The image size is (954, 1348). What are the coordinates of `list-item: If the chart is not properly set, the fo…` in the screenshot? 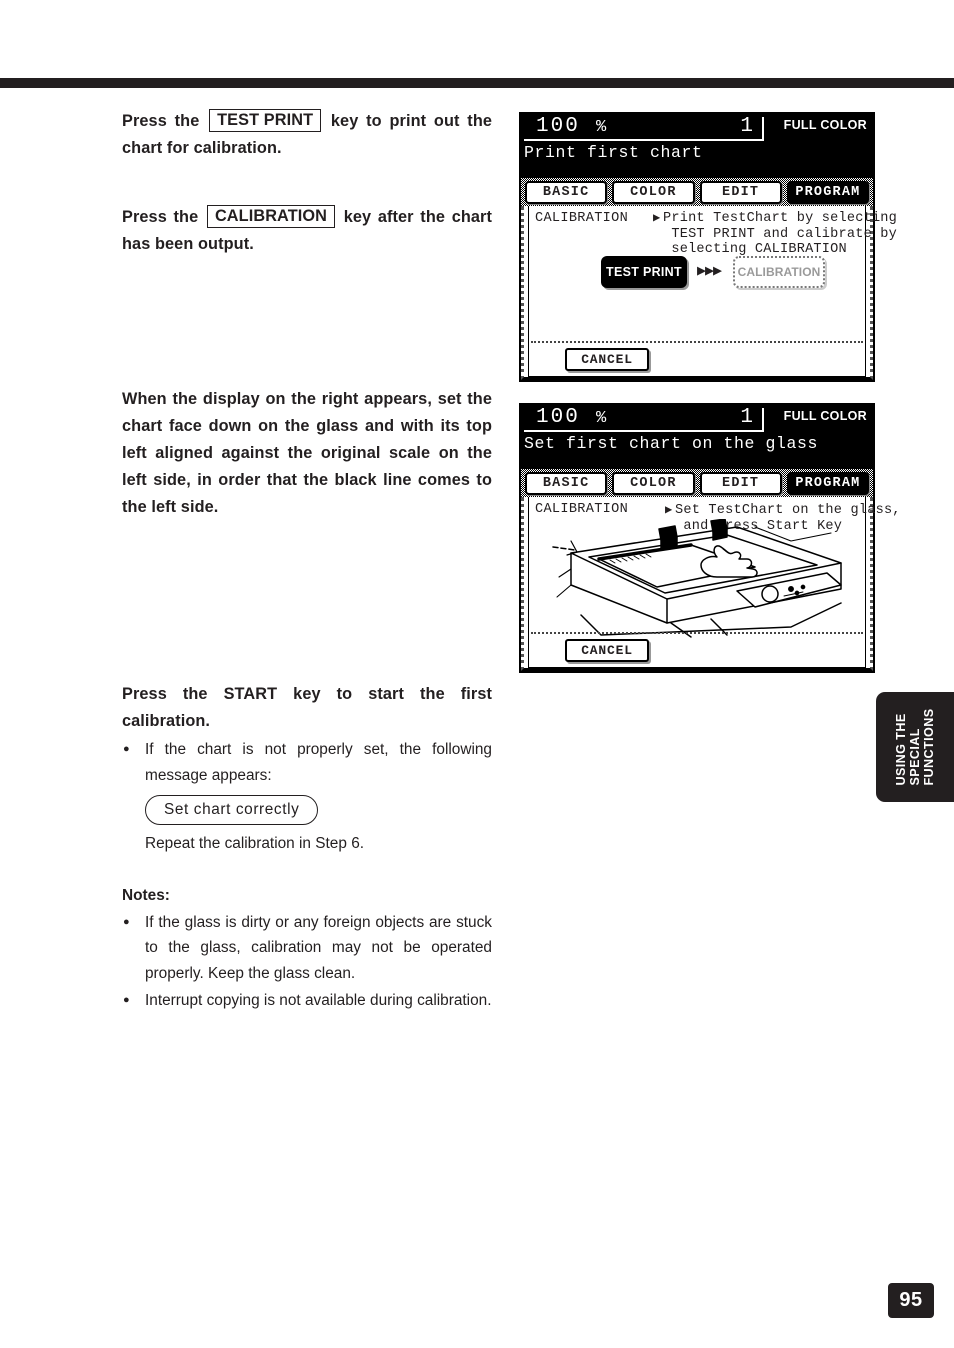 It's located at (307, 762).